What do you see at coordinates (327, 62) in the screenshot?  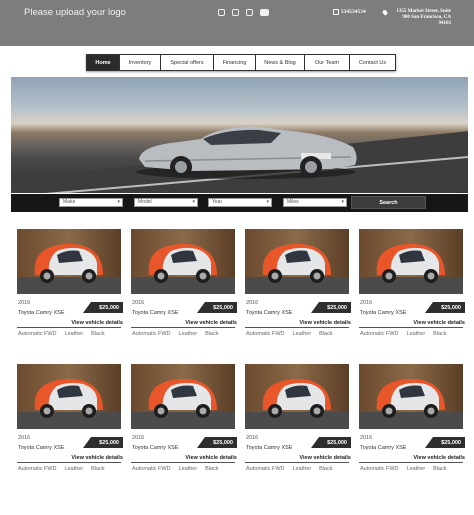 I see `nav-our-team: Our Team` at bounding box center [327, 62].